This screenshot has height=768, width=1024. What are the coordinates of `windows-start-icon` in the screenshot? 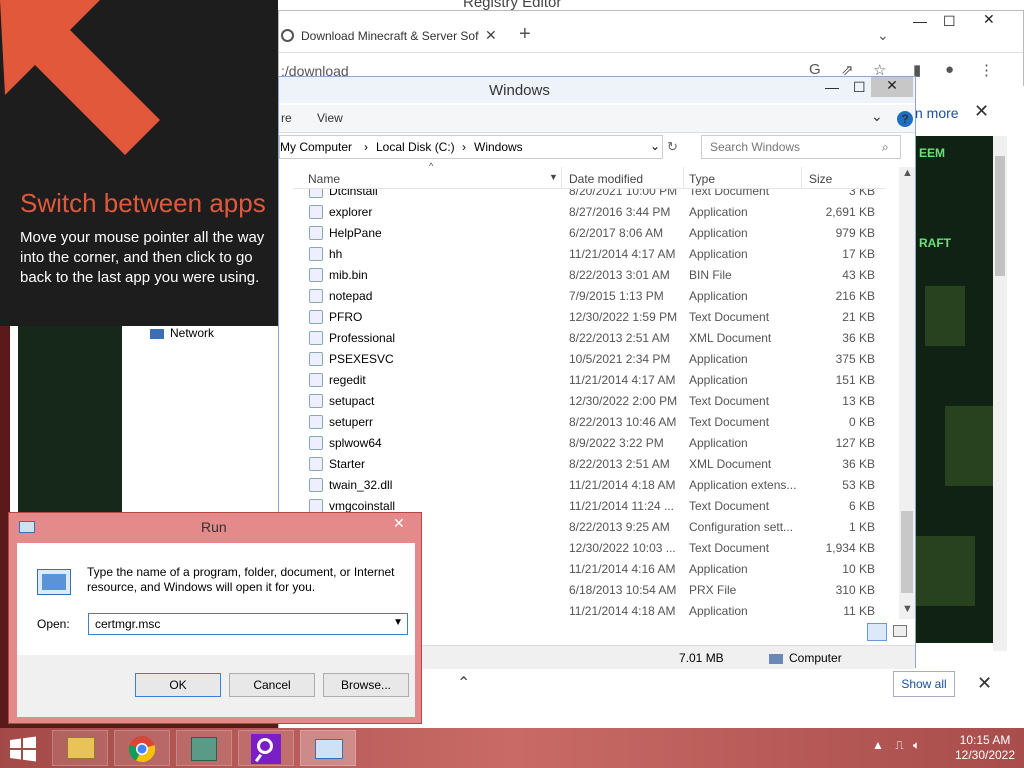 It's located at (23, 749).